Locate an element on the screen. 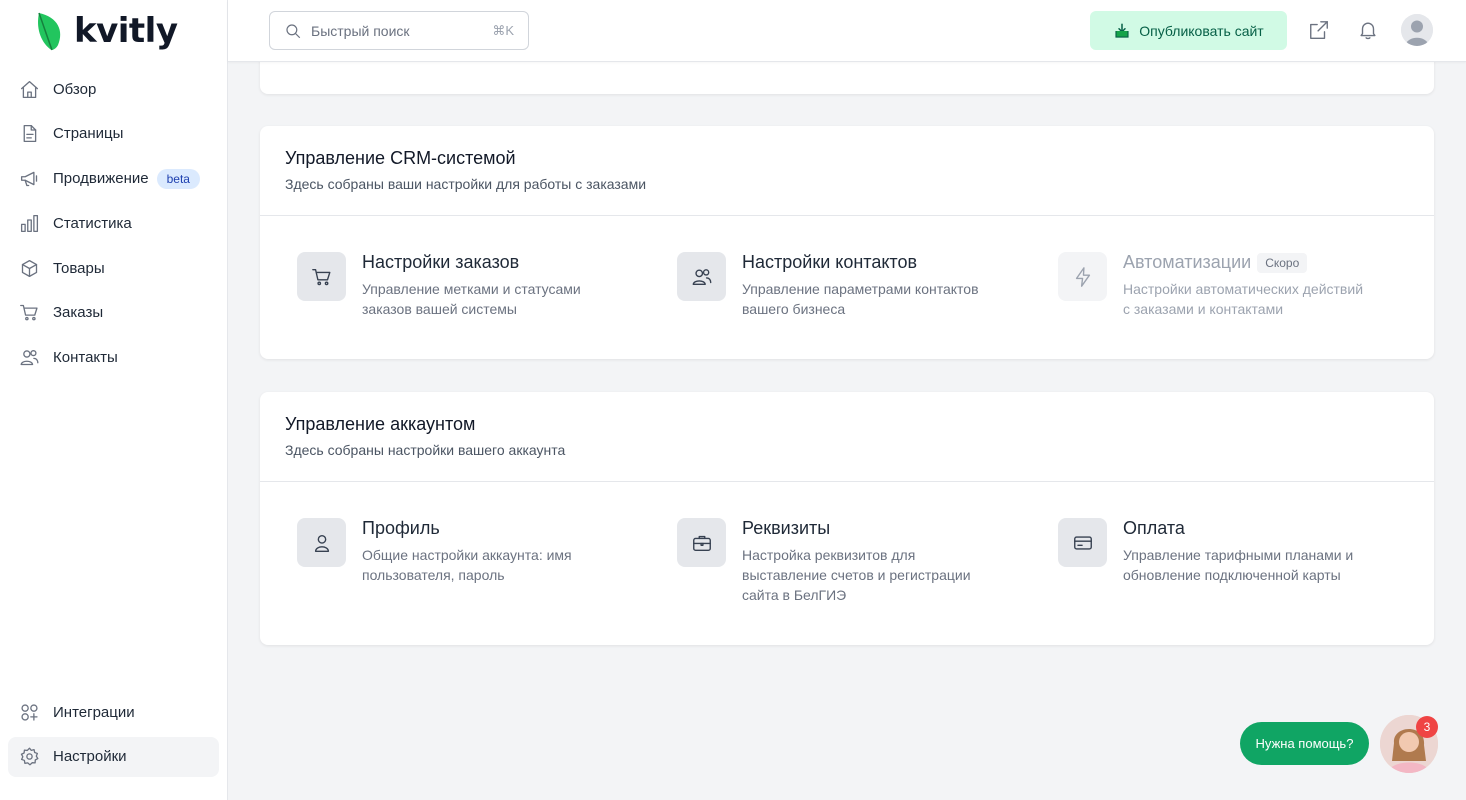 The height and width of the screenshot is (800, 1466). search-placeholder: Быстрый поиск is located at coordinates (360, 30).